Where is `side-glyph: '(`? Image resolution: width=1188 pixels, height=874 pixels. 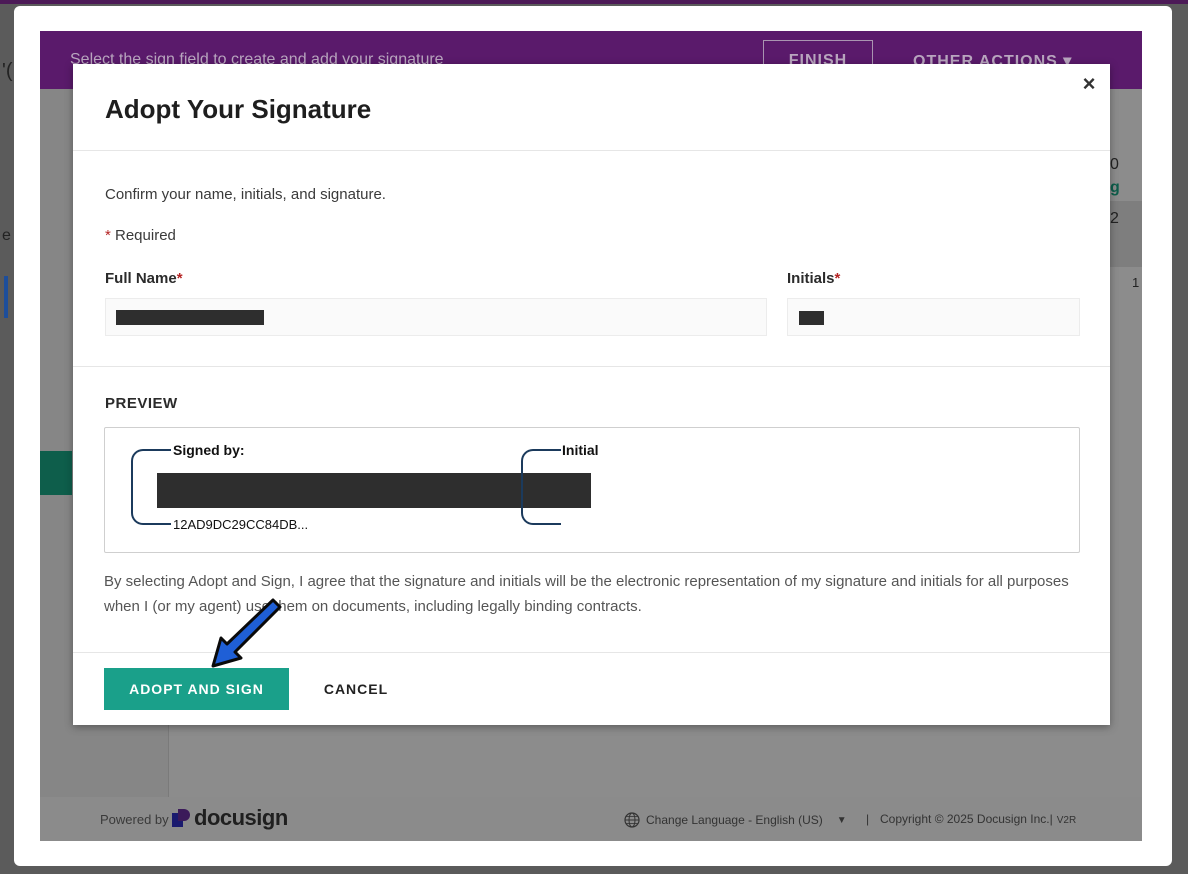 side-glyph: '( is located at coordinates (7, 71).